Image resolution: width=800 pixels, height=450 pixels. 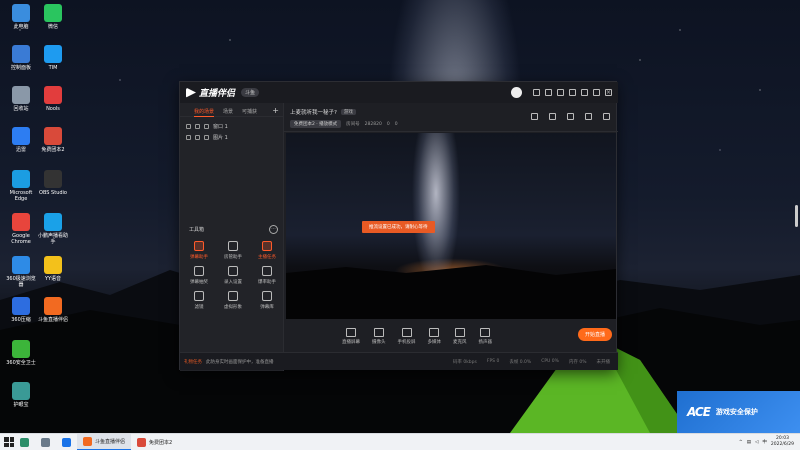 I want to click on desktop-icon: 回收站, so click(x=21, y=99).